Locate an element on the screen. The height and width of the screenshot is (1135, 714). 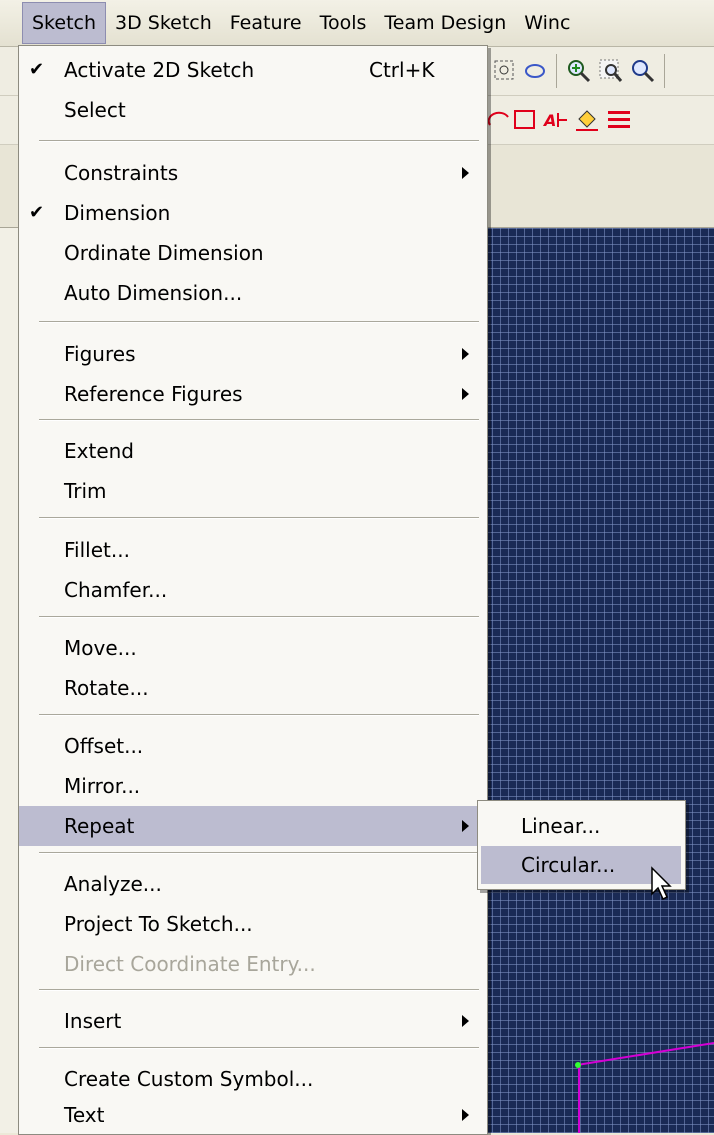
menu-item-reference-figures: Reference Figures is located at coordinates (253, 394).